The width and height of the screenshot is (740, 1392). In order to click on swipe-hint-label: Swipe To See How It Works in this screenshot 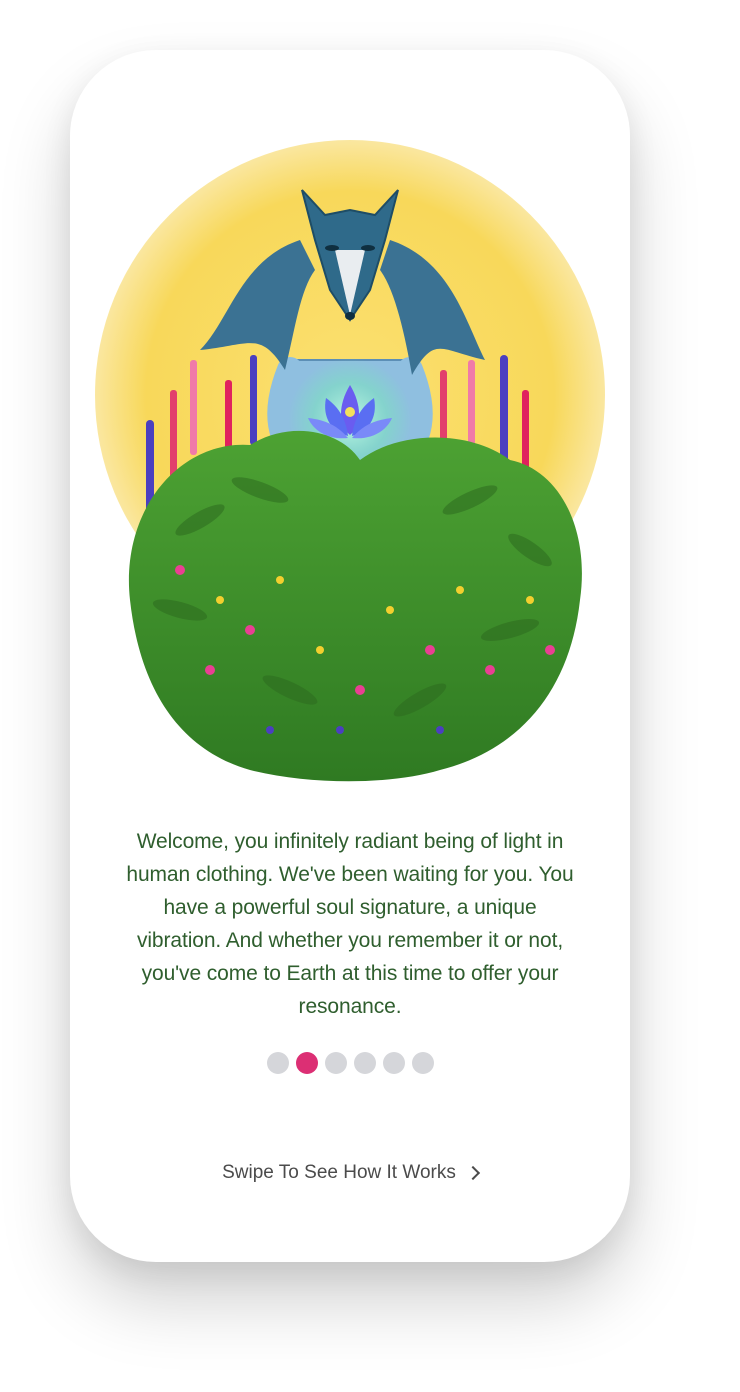, I will do `click(339, 1172)`.